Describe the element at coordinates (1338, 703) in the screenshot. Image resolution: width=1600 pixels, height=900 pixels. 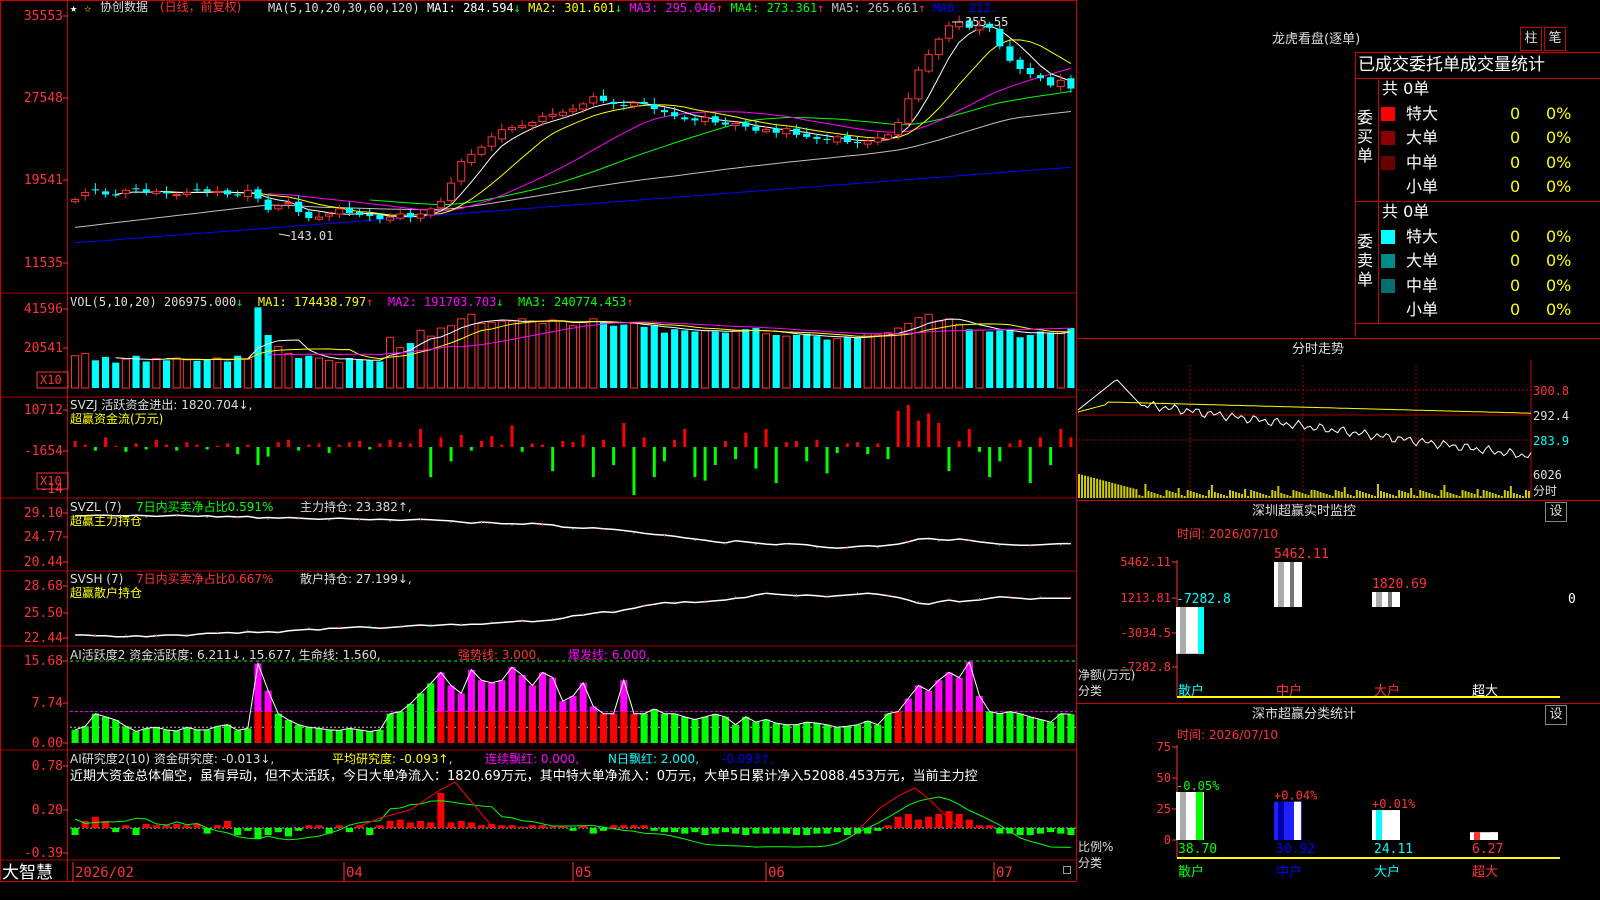
I see `stat-top-border` at that location.